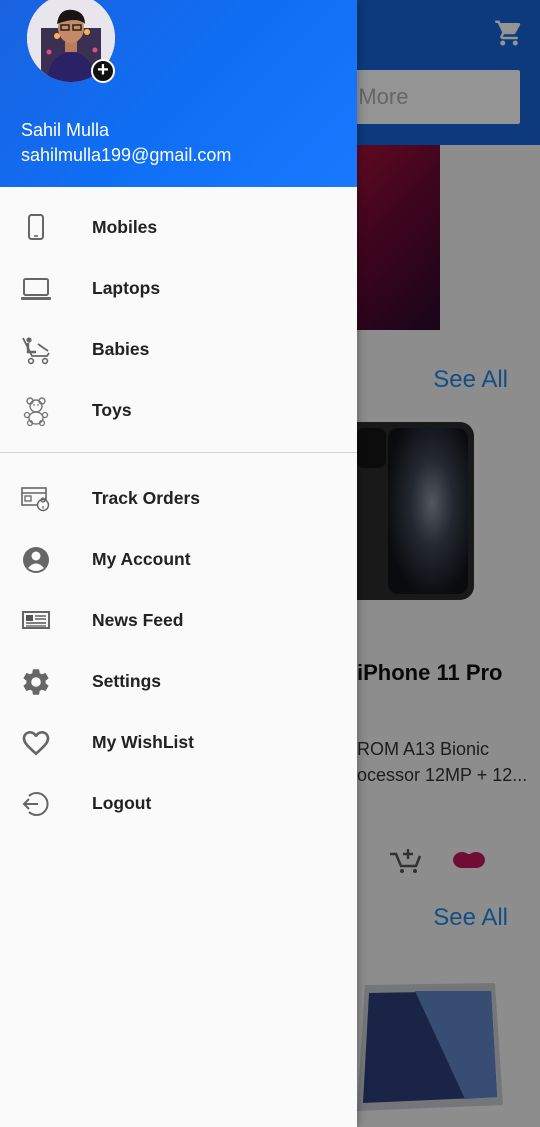  Describe the element at coordinates (127, 681) in the screenshot. I see `menu-item-label: Settings` at that location.